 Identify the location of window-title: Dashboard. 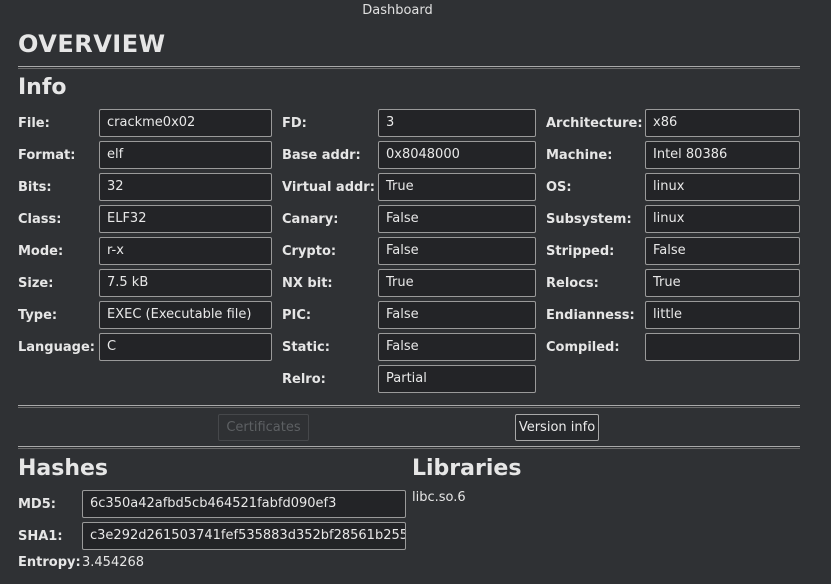
(397, 10).